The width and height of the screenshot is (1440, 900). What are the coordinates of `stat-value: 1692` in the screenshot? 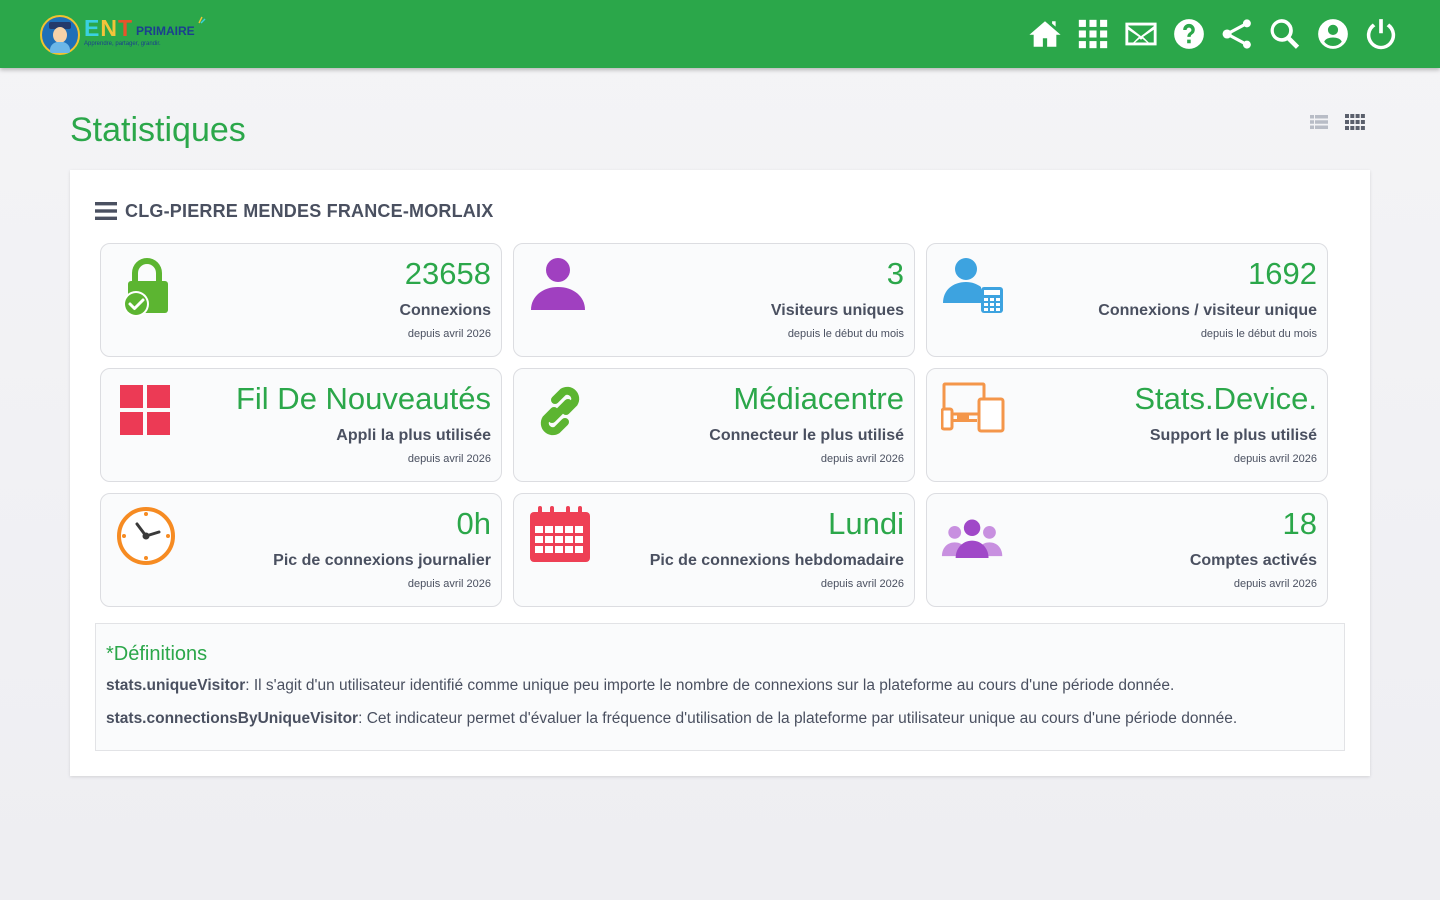 It's located at (1282, 273).